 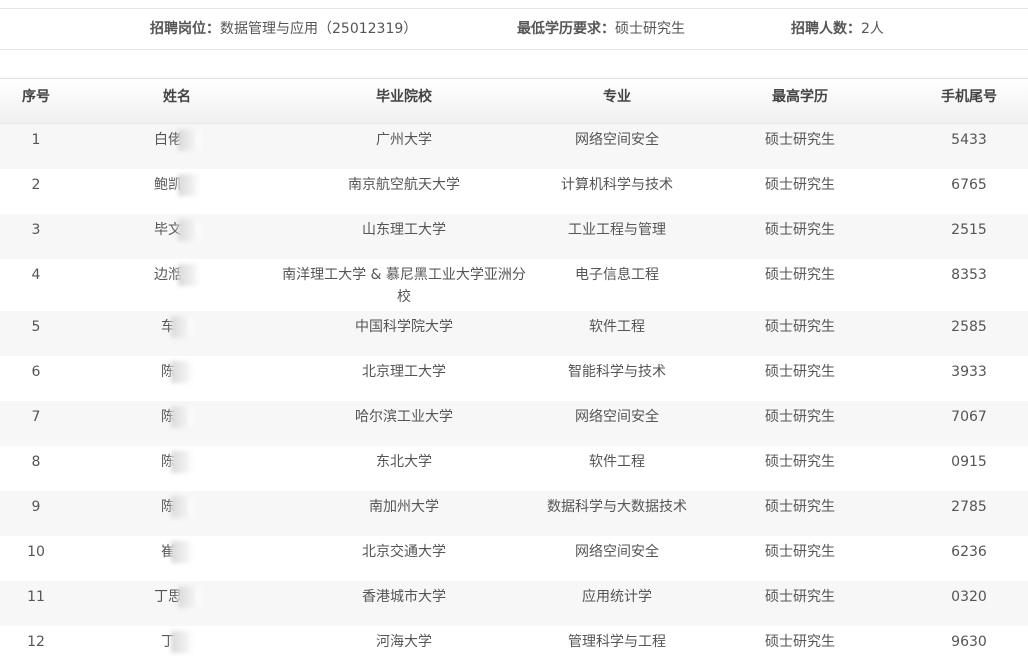 I want to click on name-text-wrap: 崔, so click(x=177, y=552).